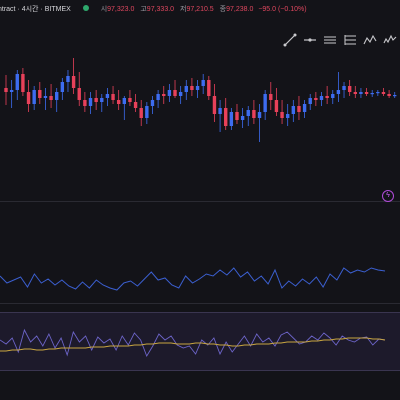 This screenshot has height=400, width=400. What do you see at coordinates (193, 279) in the screenshot?
I see `momentum-line` at bounding box center [193, 279].